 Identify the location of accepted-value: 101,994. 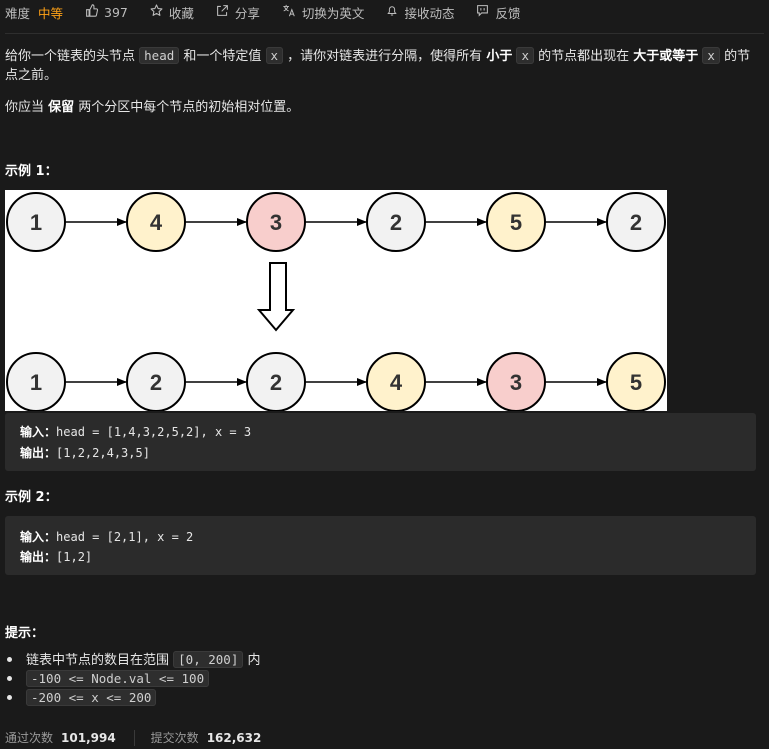
(88, 737).